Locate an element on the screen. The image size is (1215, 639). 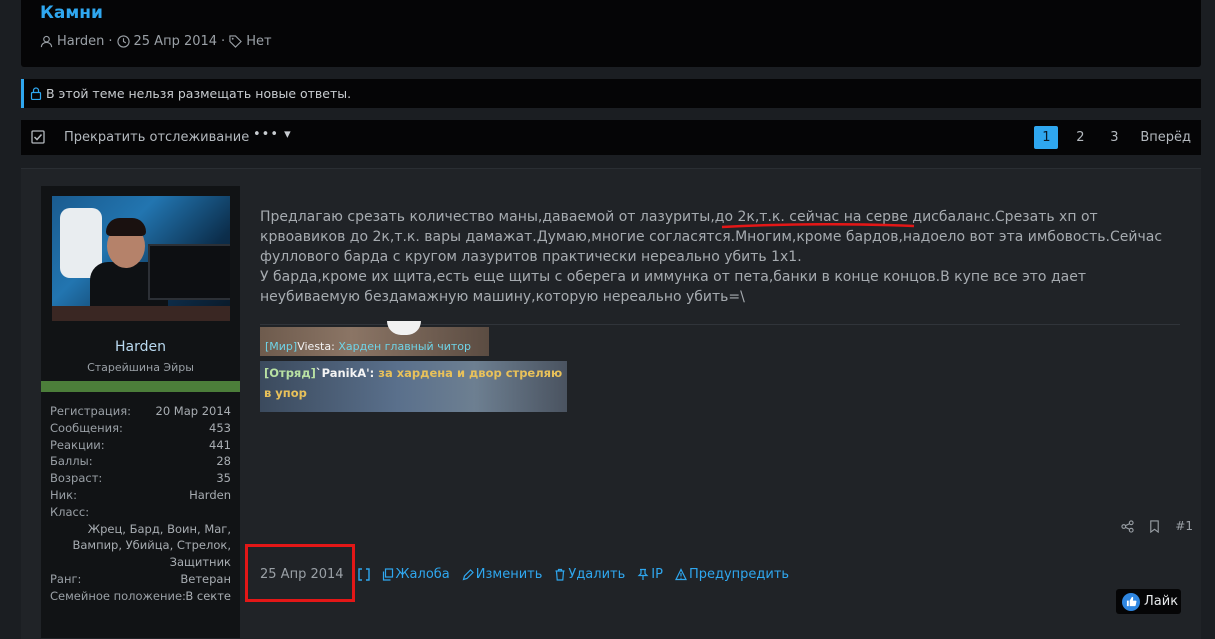
stat-label: Ранг: is located at coordinates (66, 578).